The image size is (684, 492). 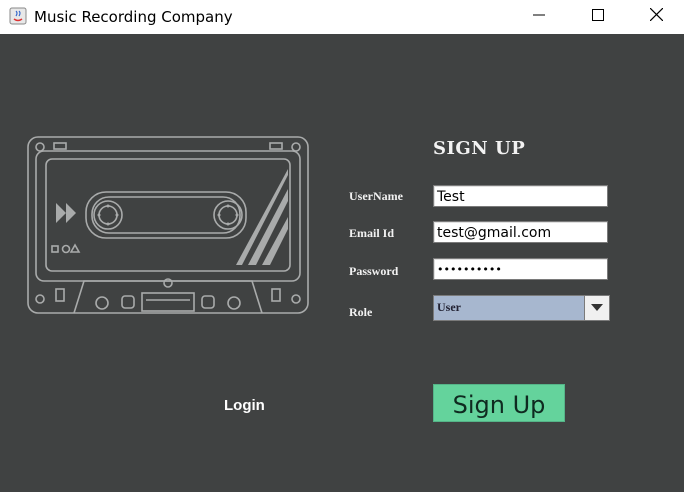 I want to click on signup-button: Sign Up, so click(x=499, y=403).